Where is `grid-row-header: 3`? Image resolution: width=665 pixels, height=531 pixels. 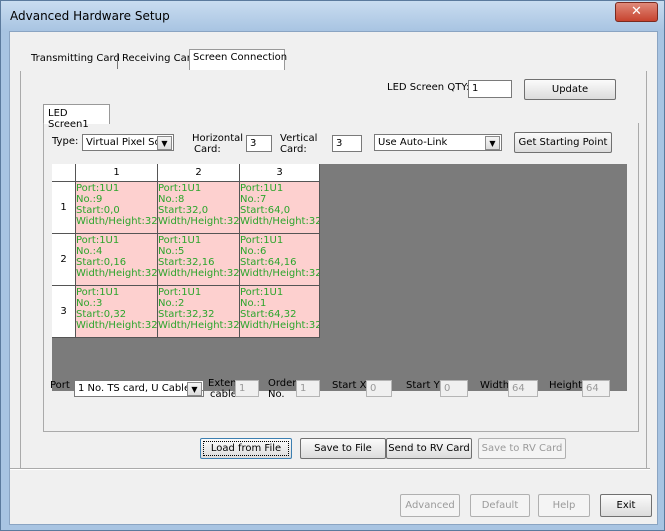
grid-row-header: 3 is located at coordinates (64, 312).